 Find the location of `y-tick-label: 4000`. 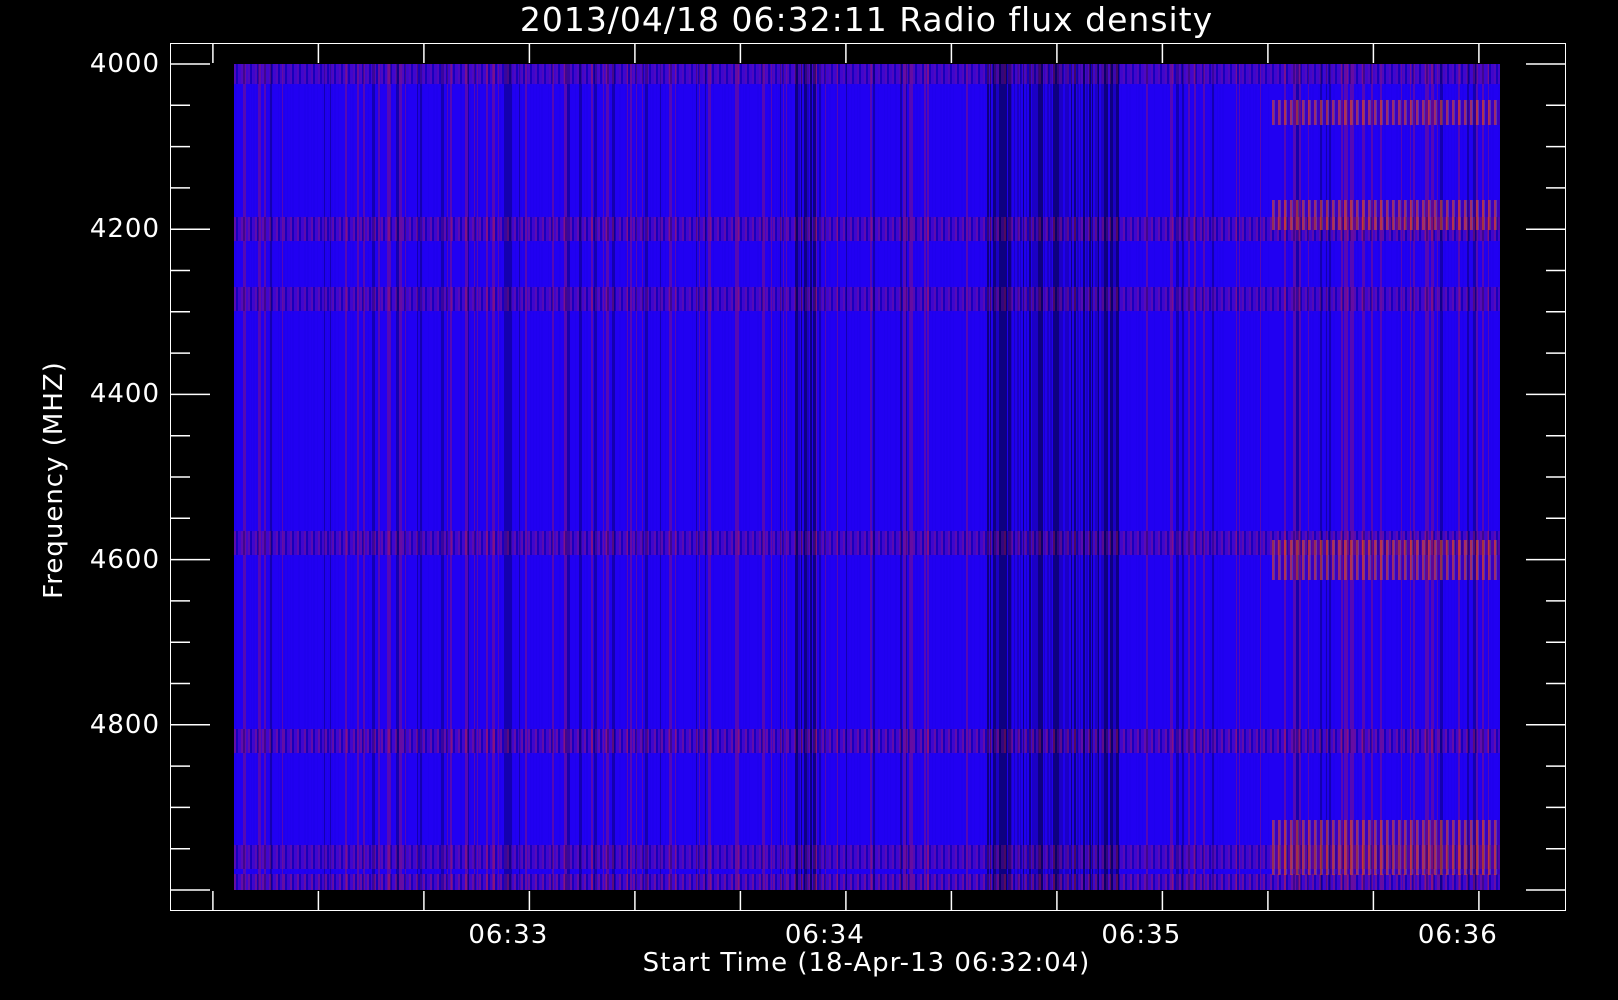

y-tick-label: 4000 is located at coordinates (124, 64).